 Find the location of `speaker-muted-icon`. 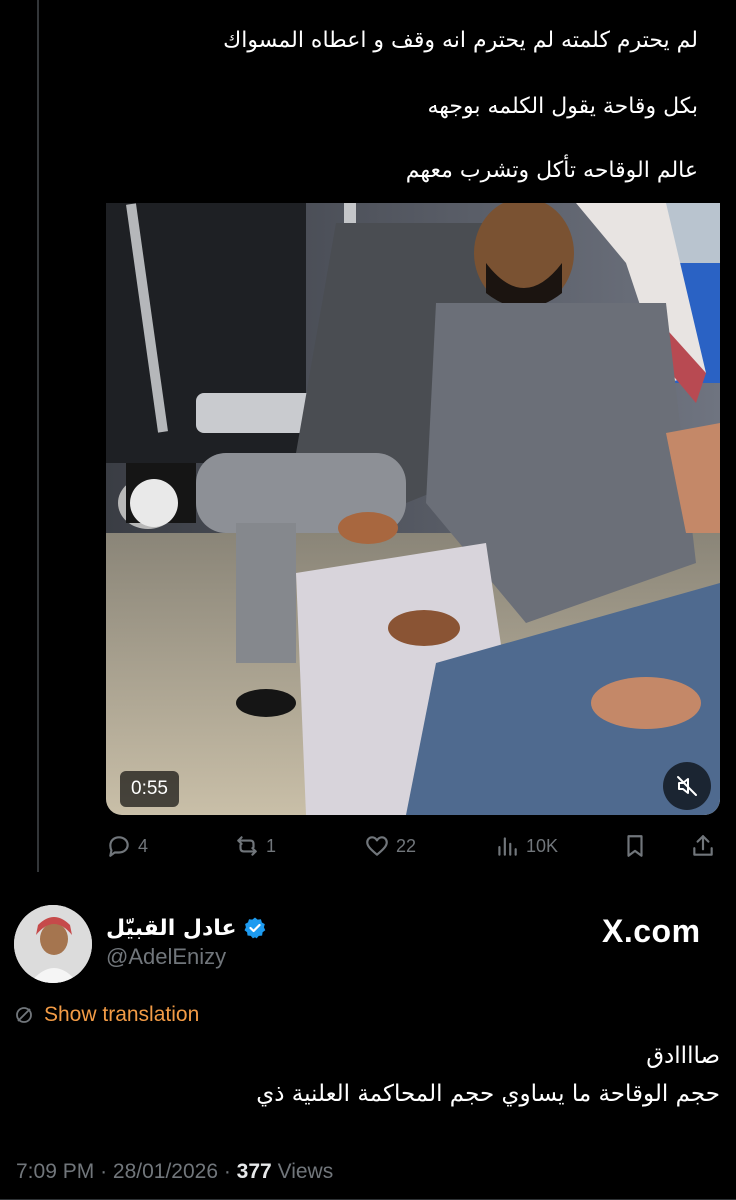

speaker-muted-icon is located at coordinates (687, 786).